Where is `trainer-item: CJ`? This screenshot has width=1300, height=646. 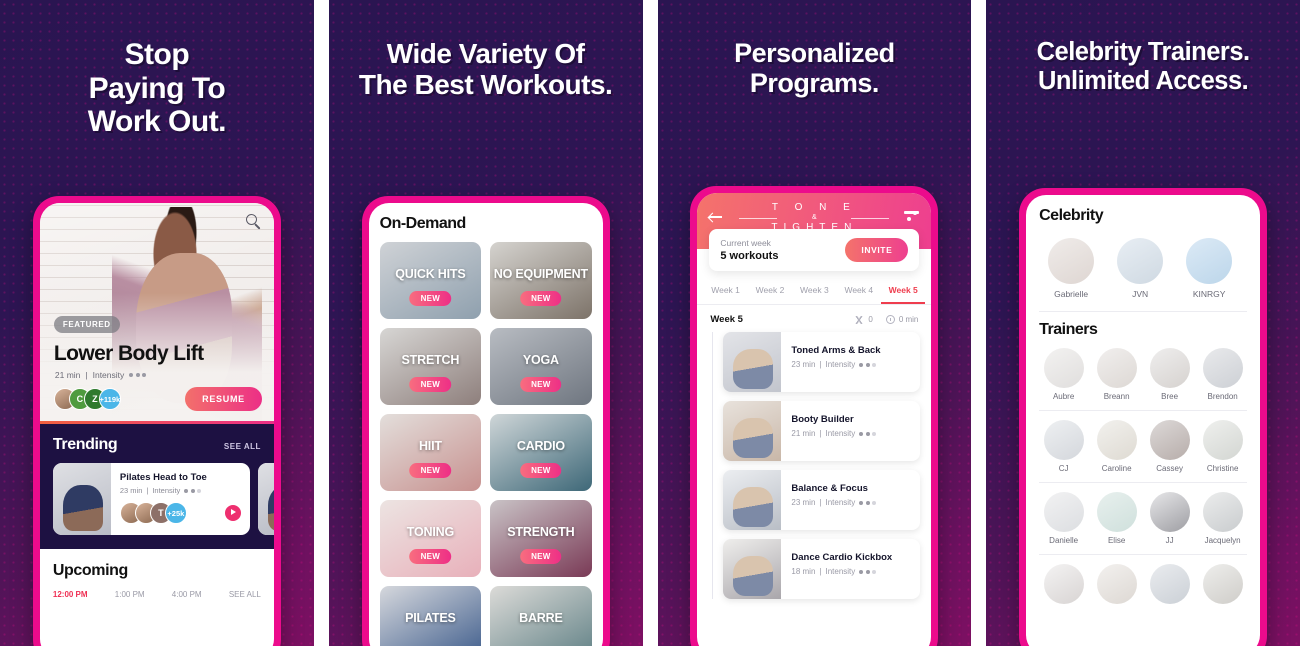 trainer-item: CJ is located at coordinates (1063, 446).